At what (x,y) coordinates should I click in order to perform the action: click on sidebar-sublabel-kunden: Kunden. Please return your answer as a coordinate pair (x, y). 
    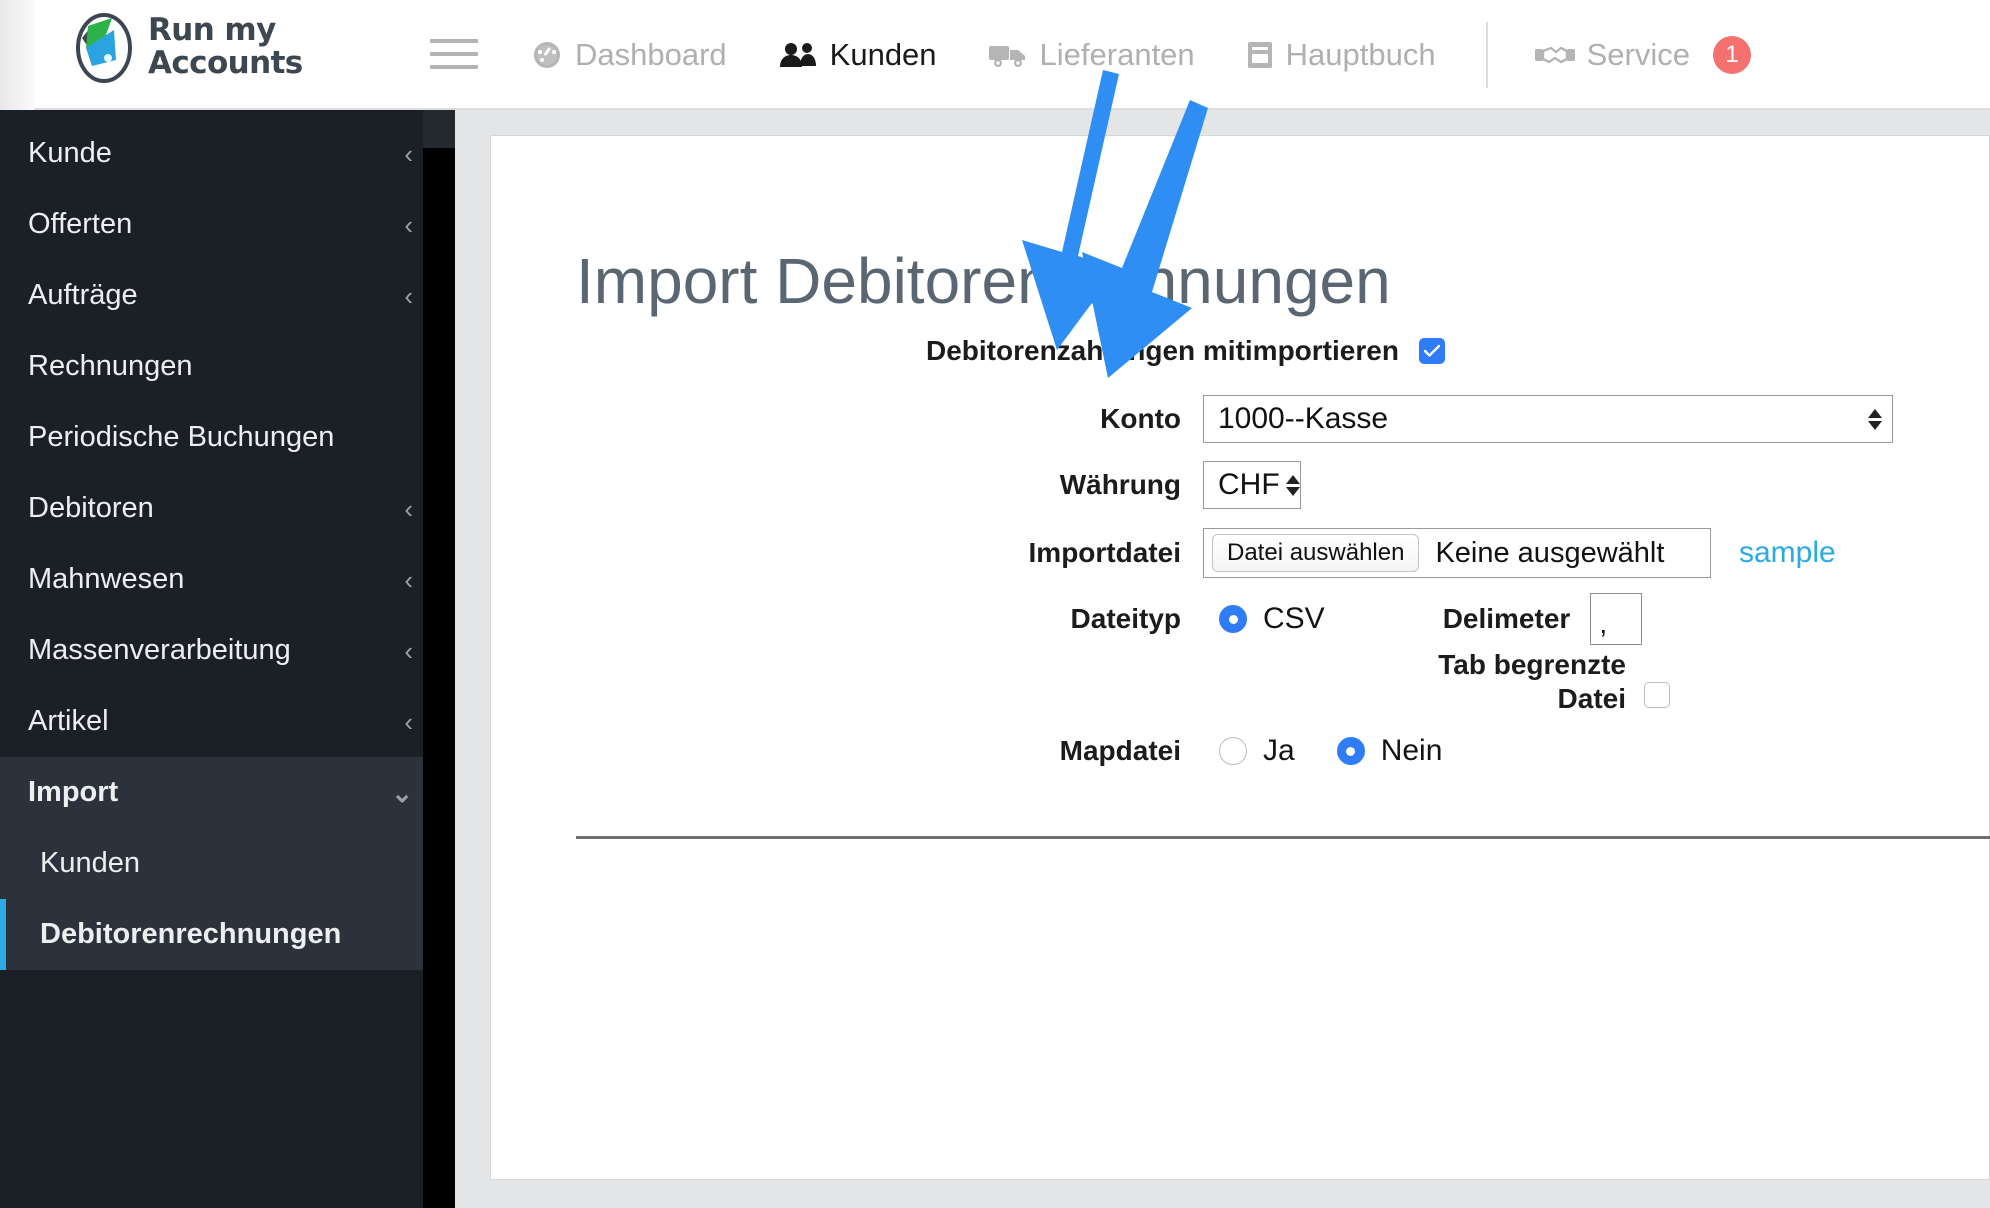
    Looking at the image, I should click on (90, 863).